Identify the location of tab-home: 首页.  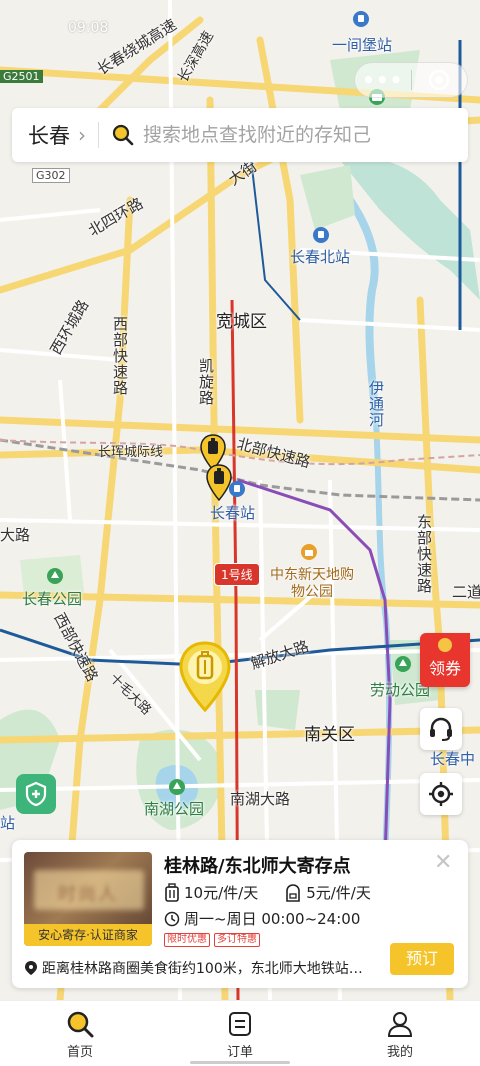
(80, 1033).